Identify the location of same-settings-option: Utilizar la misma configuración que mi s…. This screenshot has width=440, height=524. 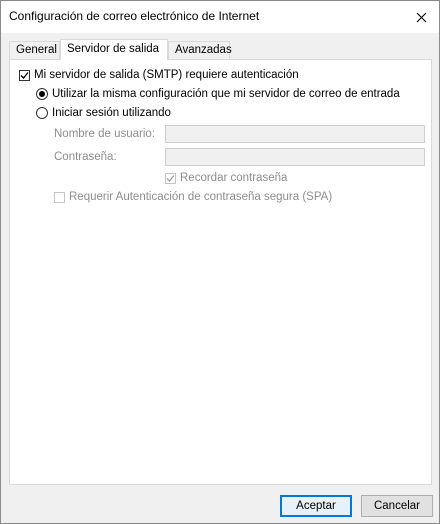
(218, 94).